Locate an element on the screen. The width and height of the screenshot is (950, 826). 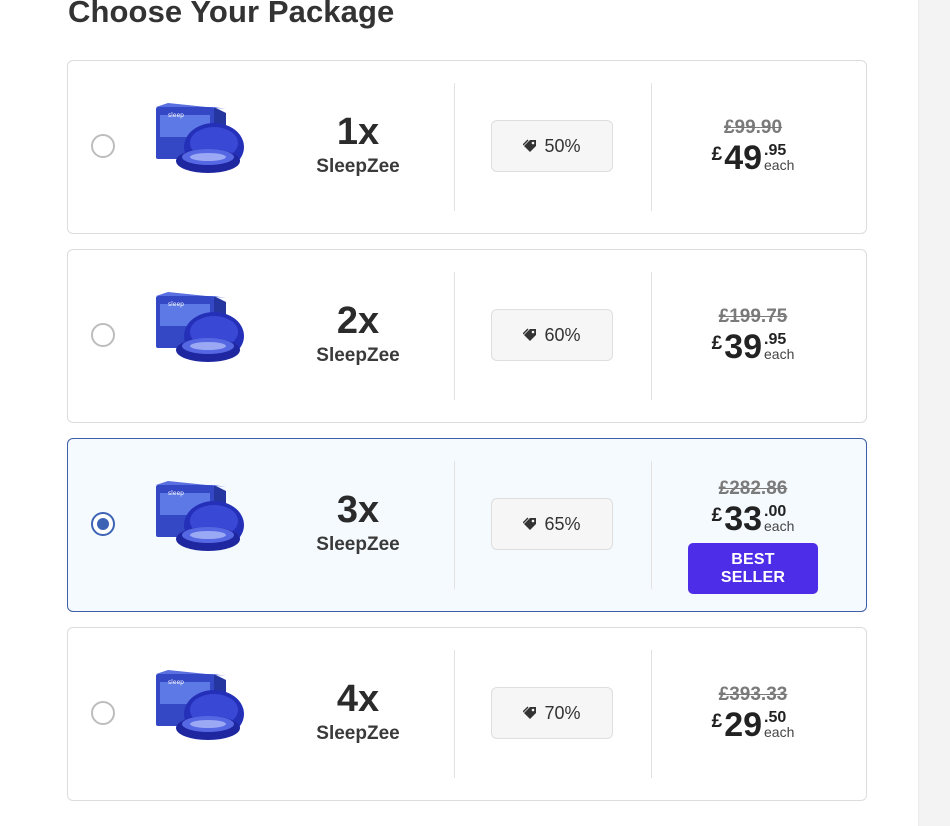
package-quantity: 4x is located at coordinates (358, 699).